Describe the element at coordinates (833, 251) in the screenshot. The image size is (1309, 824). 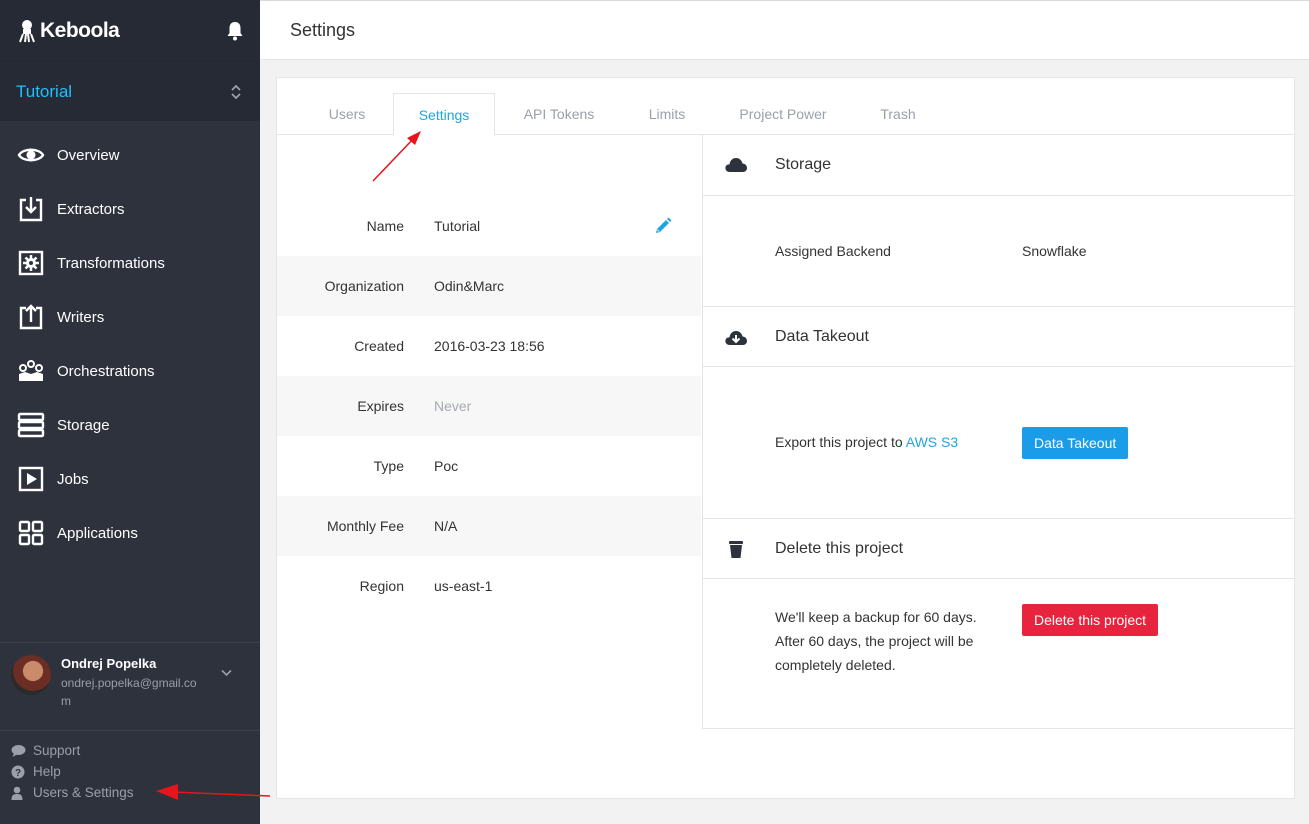
I see `assigned-backend-label: Assigned Backend` at that location.